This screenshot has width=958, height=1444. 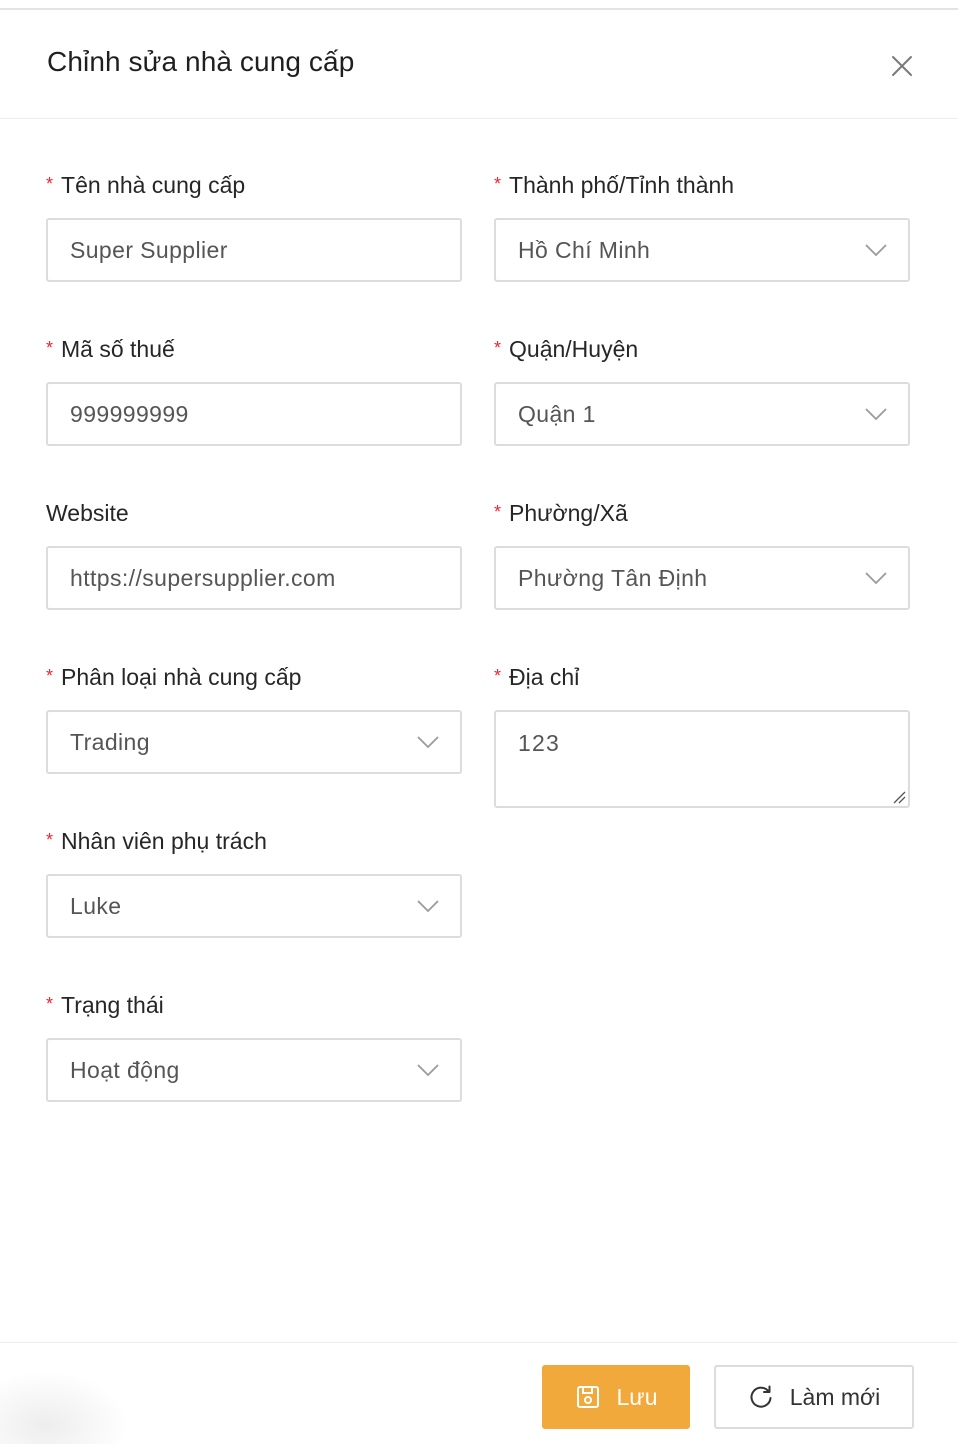 What do you see at coordinates (156, 841) in the screenshot?
I see `staff-label: * Nhân viên phụ trách` at bounding box center [156, 841].